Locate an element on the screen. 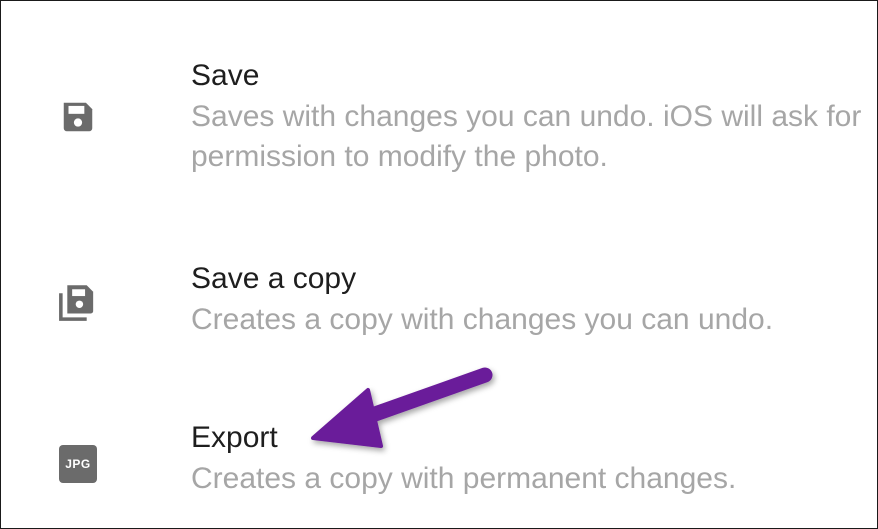 This screenshot has width=878, height=529. save-a-copy-title: Save a copy is located at coordinates (274, 278).